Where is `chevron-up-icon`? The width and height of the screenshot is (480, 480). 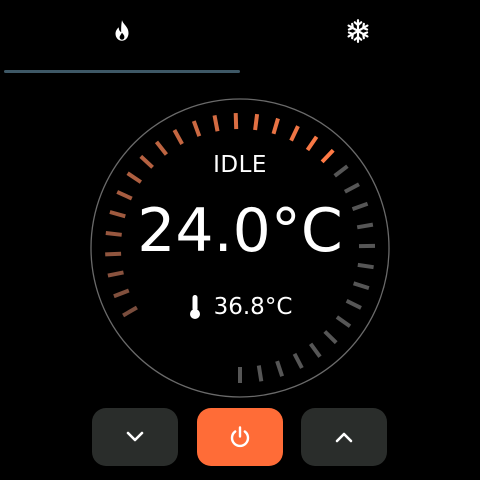 chevron-up-icon is located at coordinates (344, 437).